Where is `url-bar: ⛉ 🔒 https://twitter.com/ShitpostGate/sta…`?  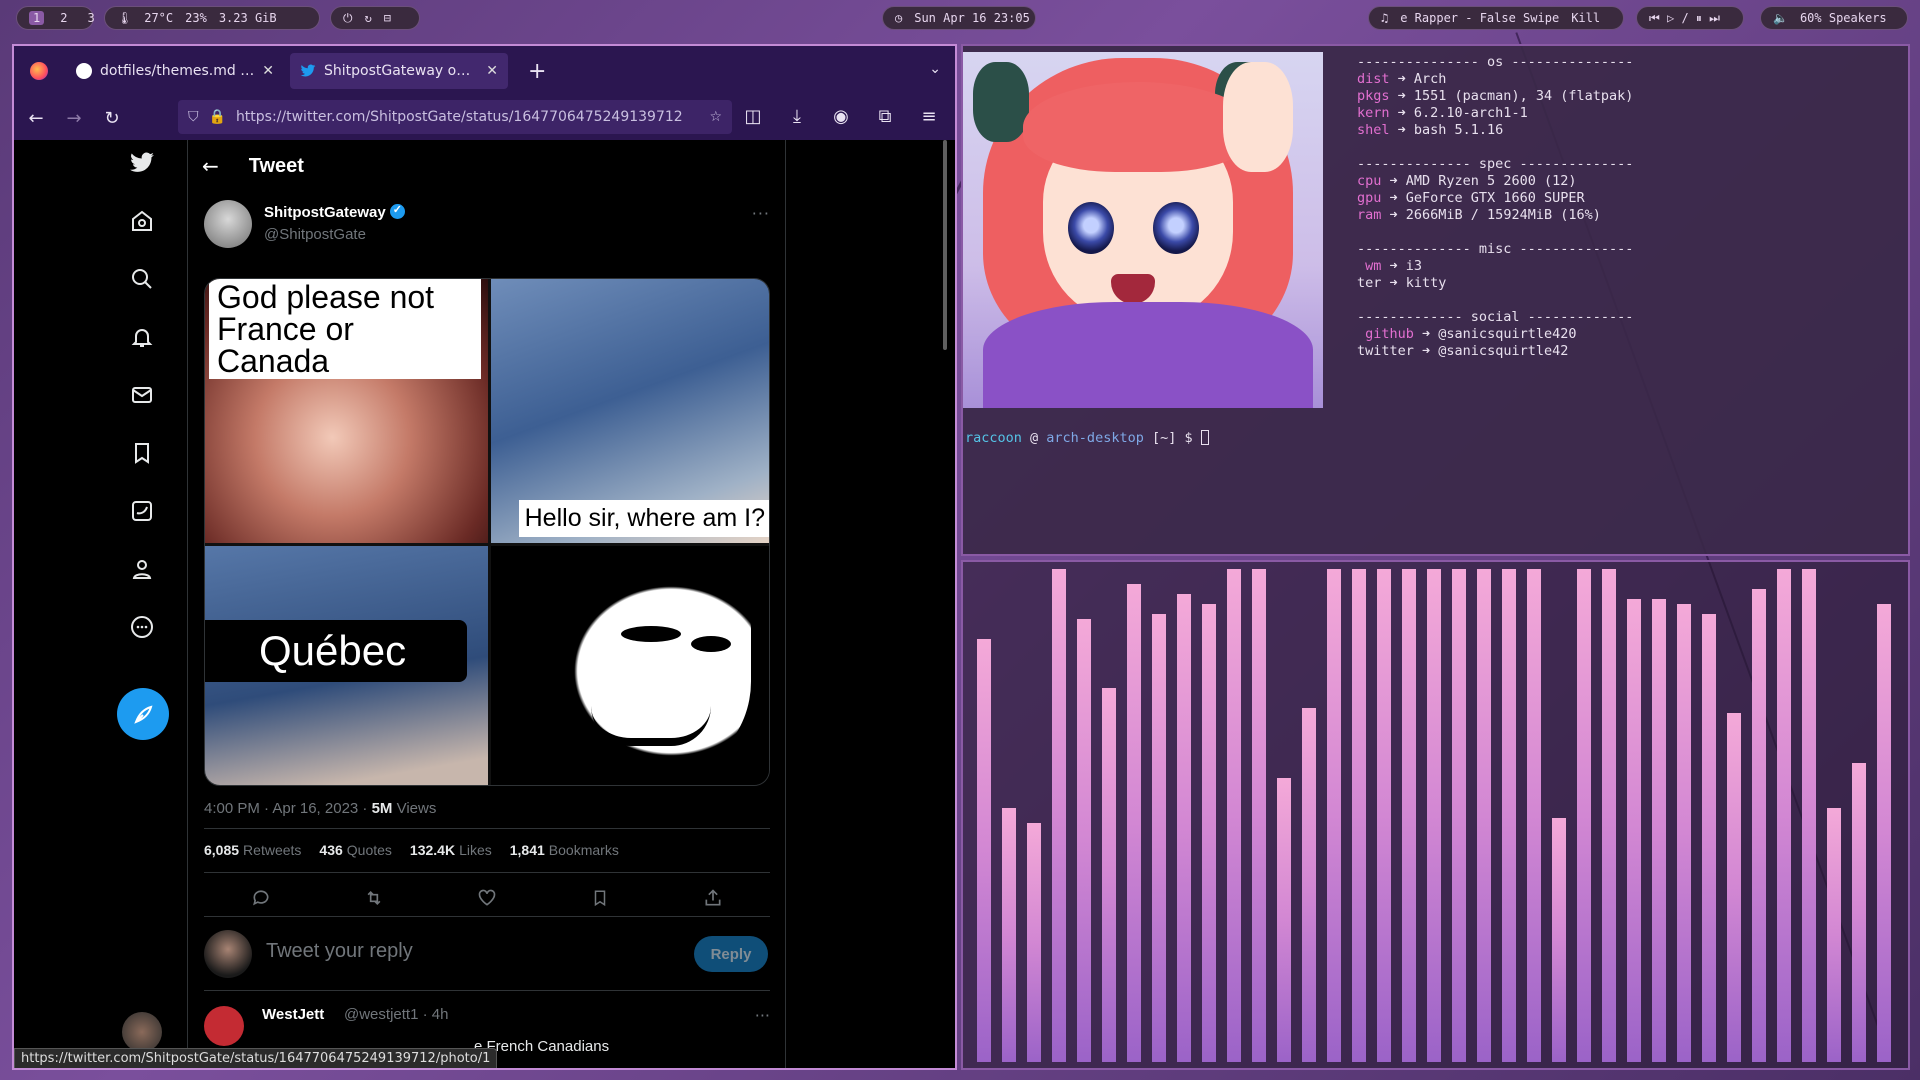
url-bar: ⛉ 🔒 https://twitter.com/ShitpostGate/sta… is located at coordinates (455, 117).